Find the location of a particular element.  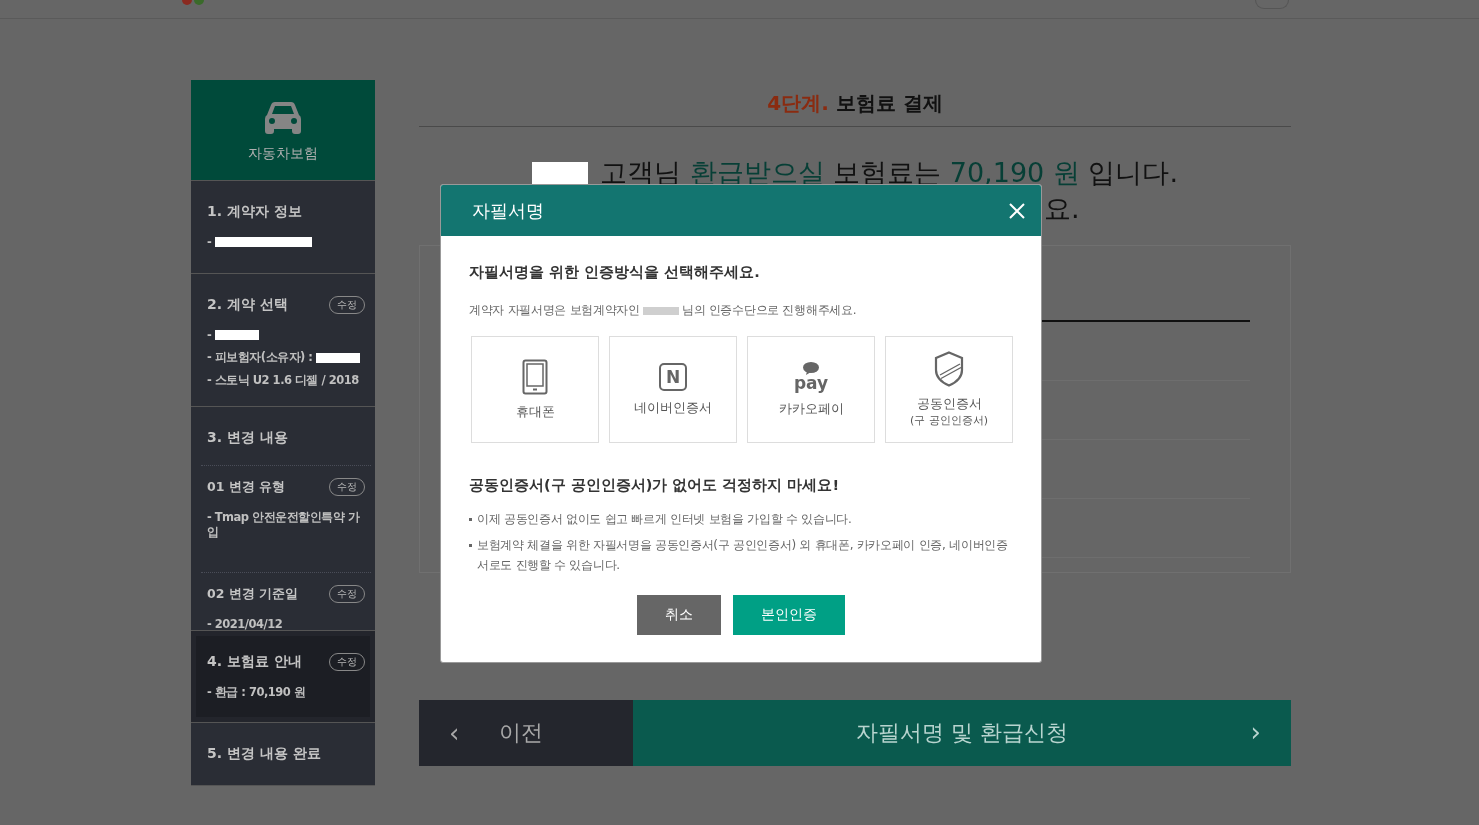

step-title: 1. 계약자 정보 is located at coordinates (254, 212).